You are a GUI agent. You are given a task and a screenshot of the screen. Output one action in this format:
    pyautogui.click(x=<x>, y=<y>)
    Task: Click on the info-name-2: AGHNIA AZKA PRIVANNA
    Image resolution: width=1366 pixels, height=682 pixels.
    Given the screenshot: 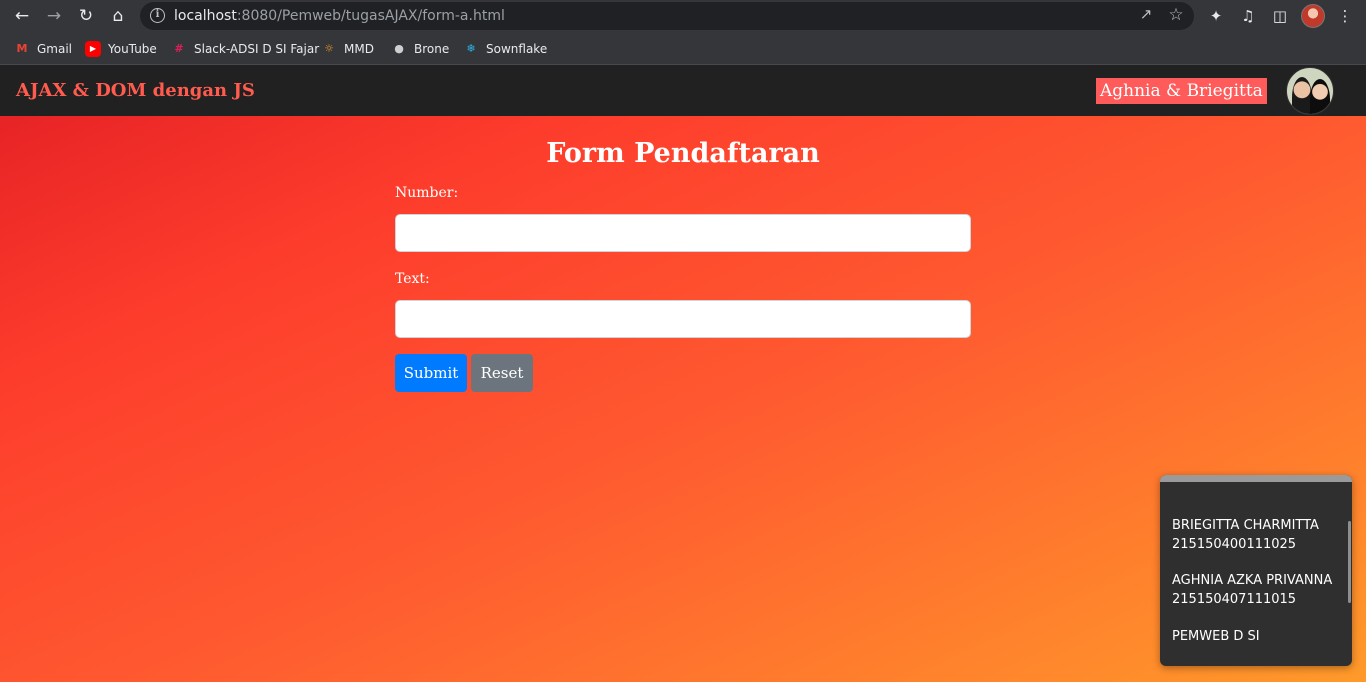 What is the action you would take?
    pyautogui.click(x=1252, y=580)
    